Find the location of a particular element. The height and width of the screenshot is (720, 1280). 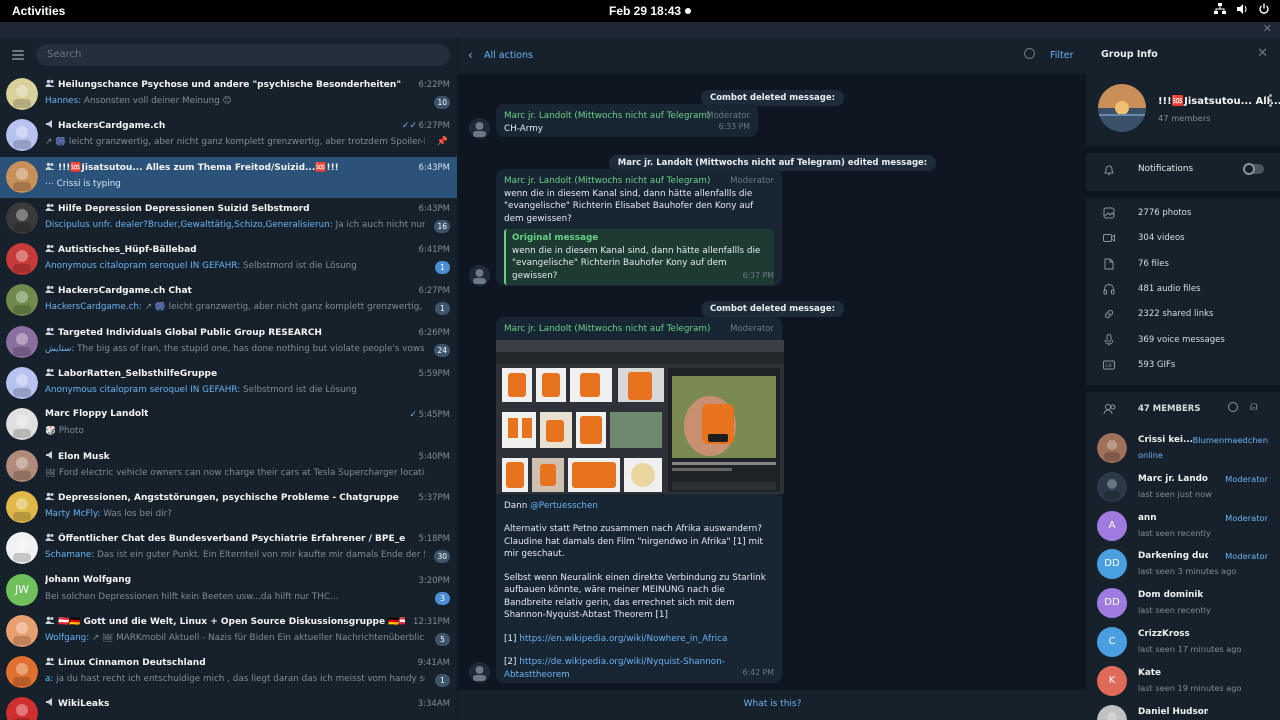

member-status: last seen 19 minutes ago is located at coordinates (1190, 687).